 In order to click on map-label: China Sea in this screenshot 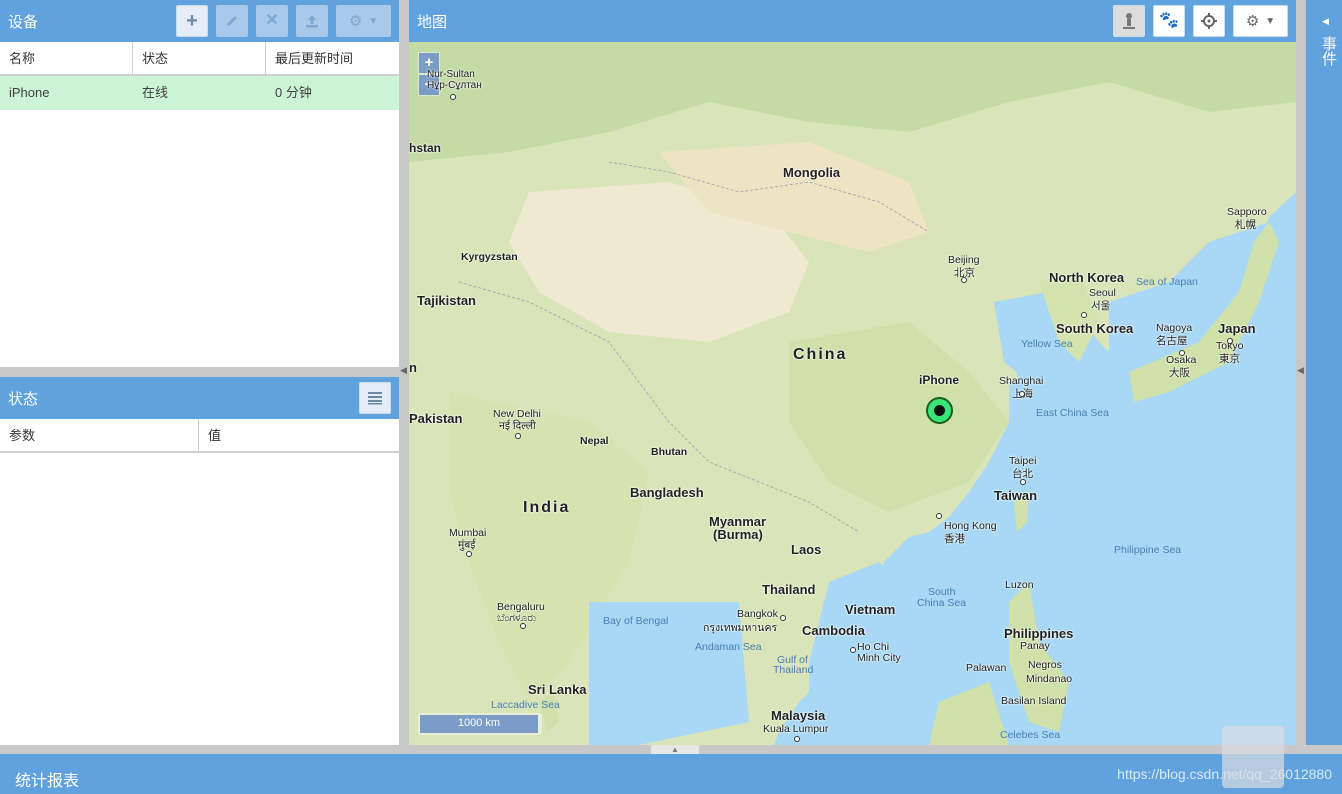, I will do `click(942, 603)`.